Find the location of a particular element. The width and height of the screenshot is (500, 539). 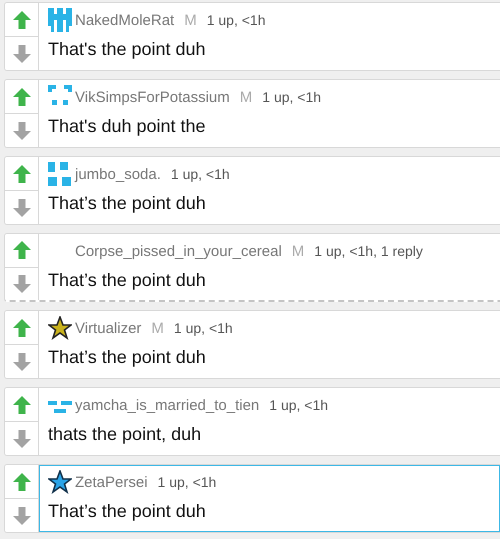

comment-text: thats the point, duh is located at coordinates (125, 434).